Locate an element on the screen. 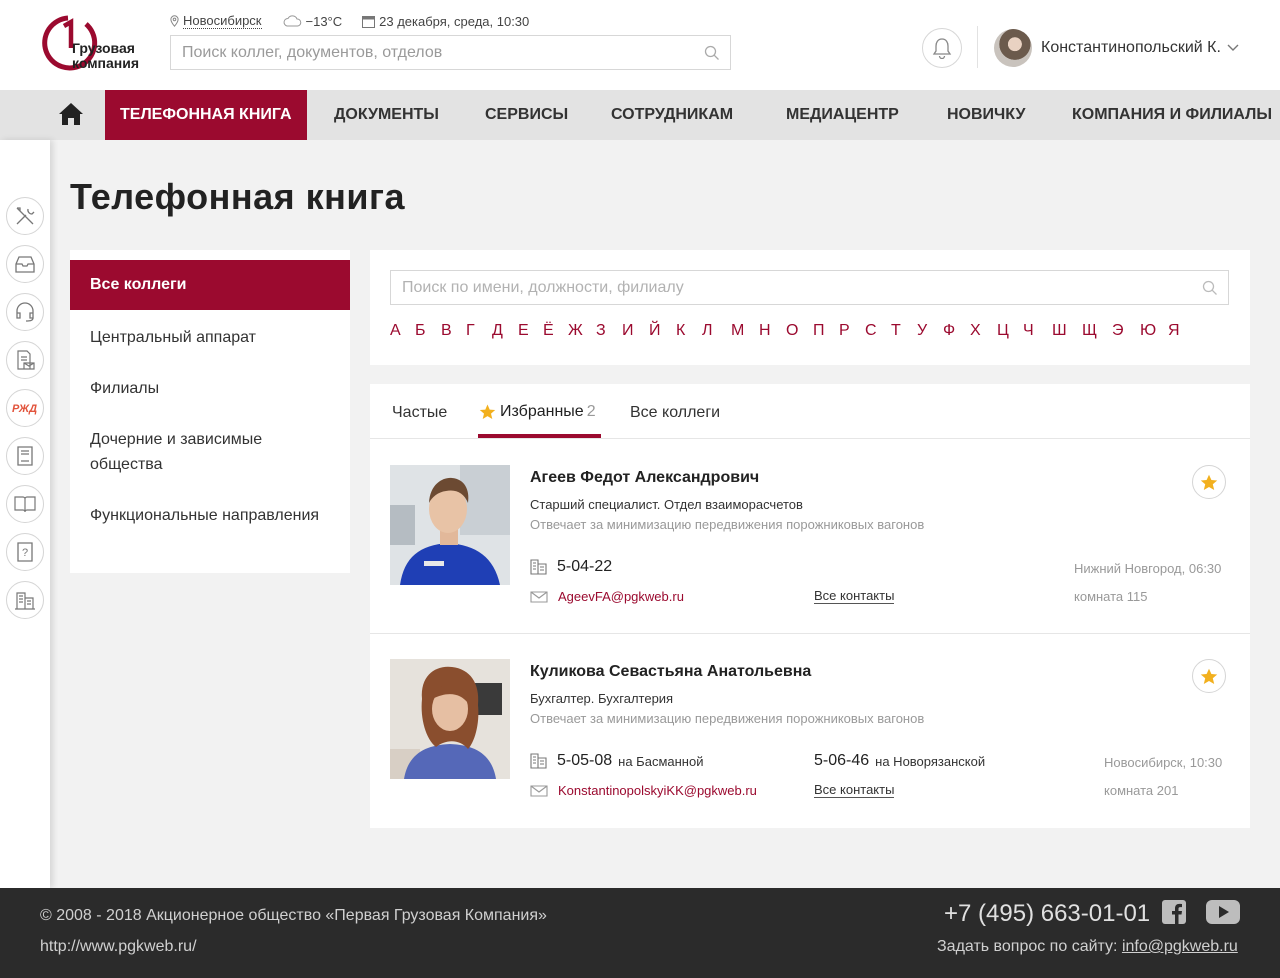 The height and width of the screenshot is (978, 1280). youtube-icon is located at coordinates (1223, 912).